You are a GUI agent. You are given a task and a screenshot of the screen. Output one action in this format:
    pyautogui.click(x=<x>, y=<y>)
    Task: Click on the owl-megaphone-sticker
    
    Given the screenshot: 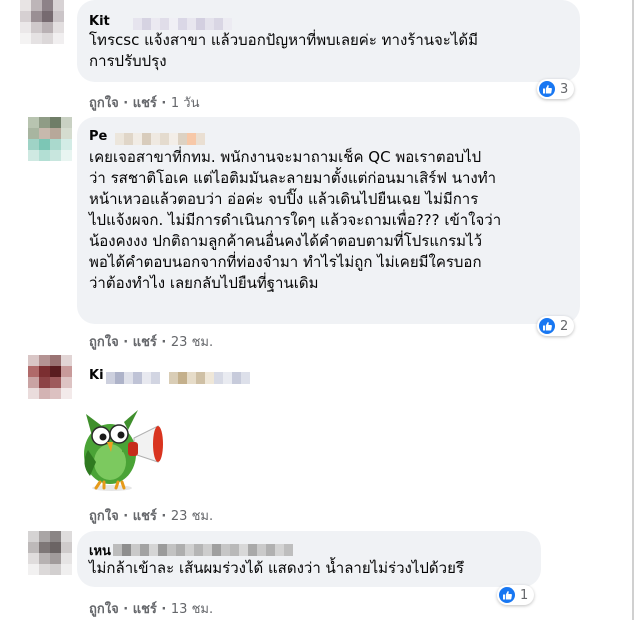 What is the action you would take?
    pyautogui.click(x=123, y=447)
    